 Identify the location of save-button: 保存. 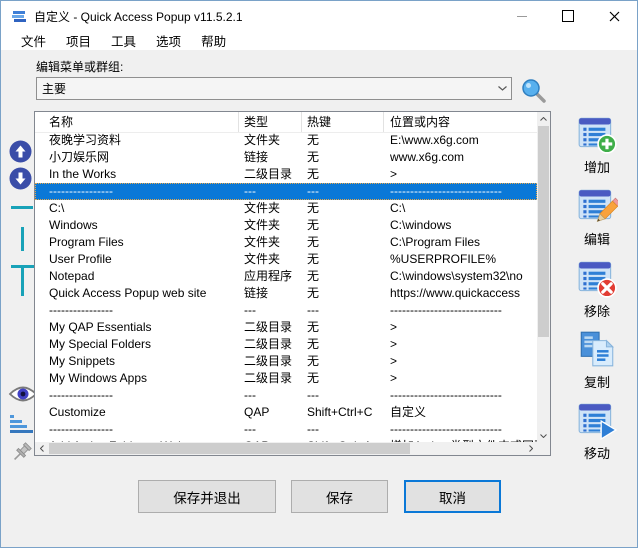
(339, 496).